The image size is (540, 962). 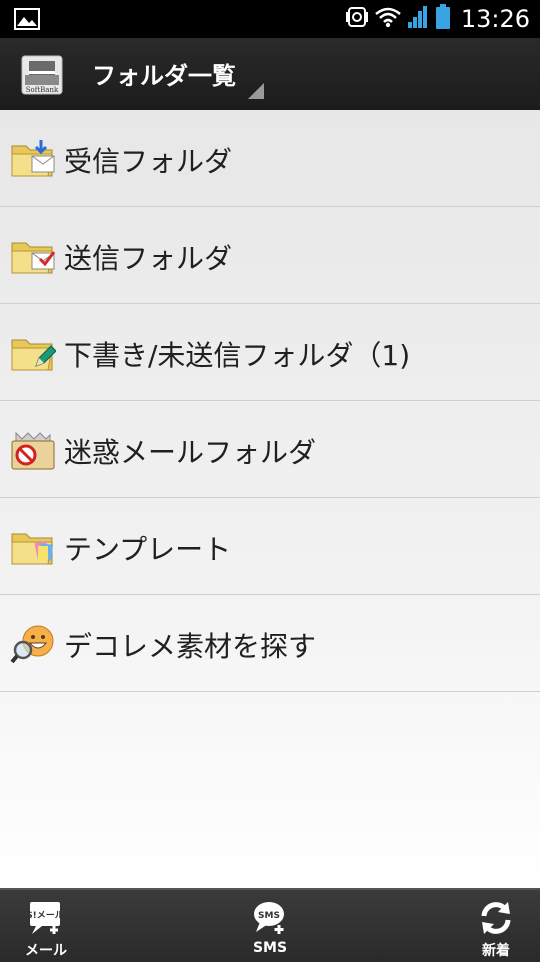 I want to click on title-dropdown-indicator-icon, so click(x=256, y=91).